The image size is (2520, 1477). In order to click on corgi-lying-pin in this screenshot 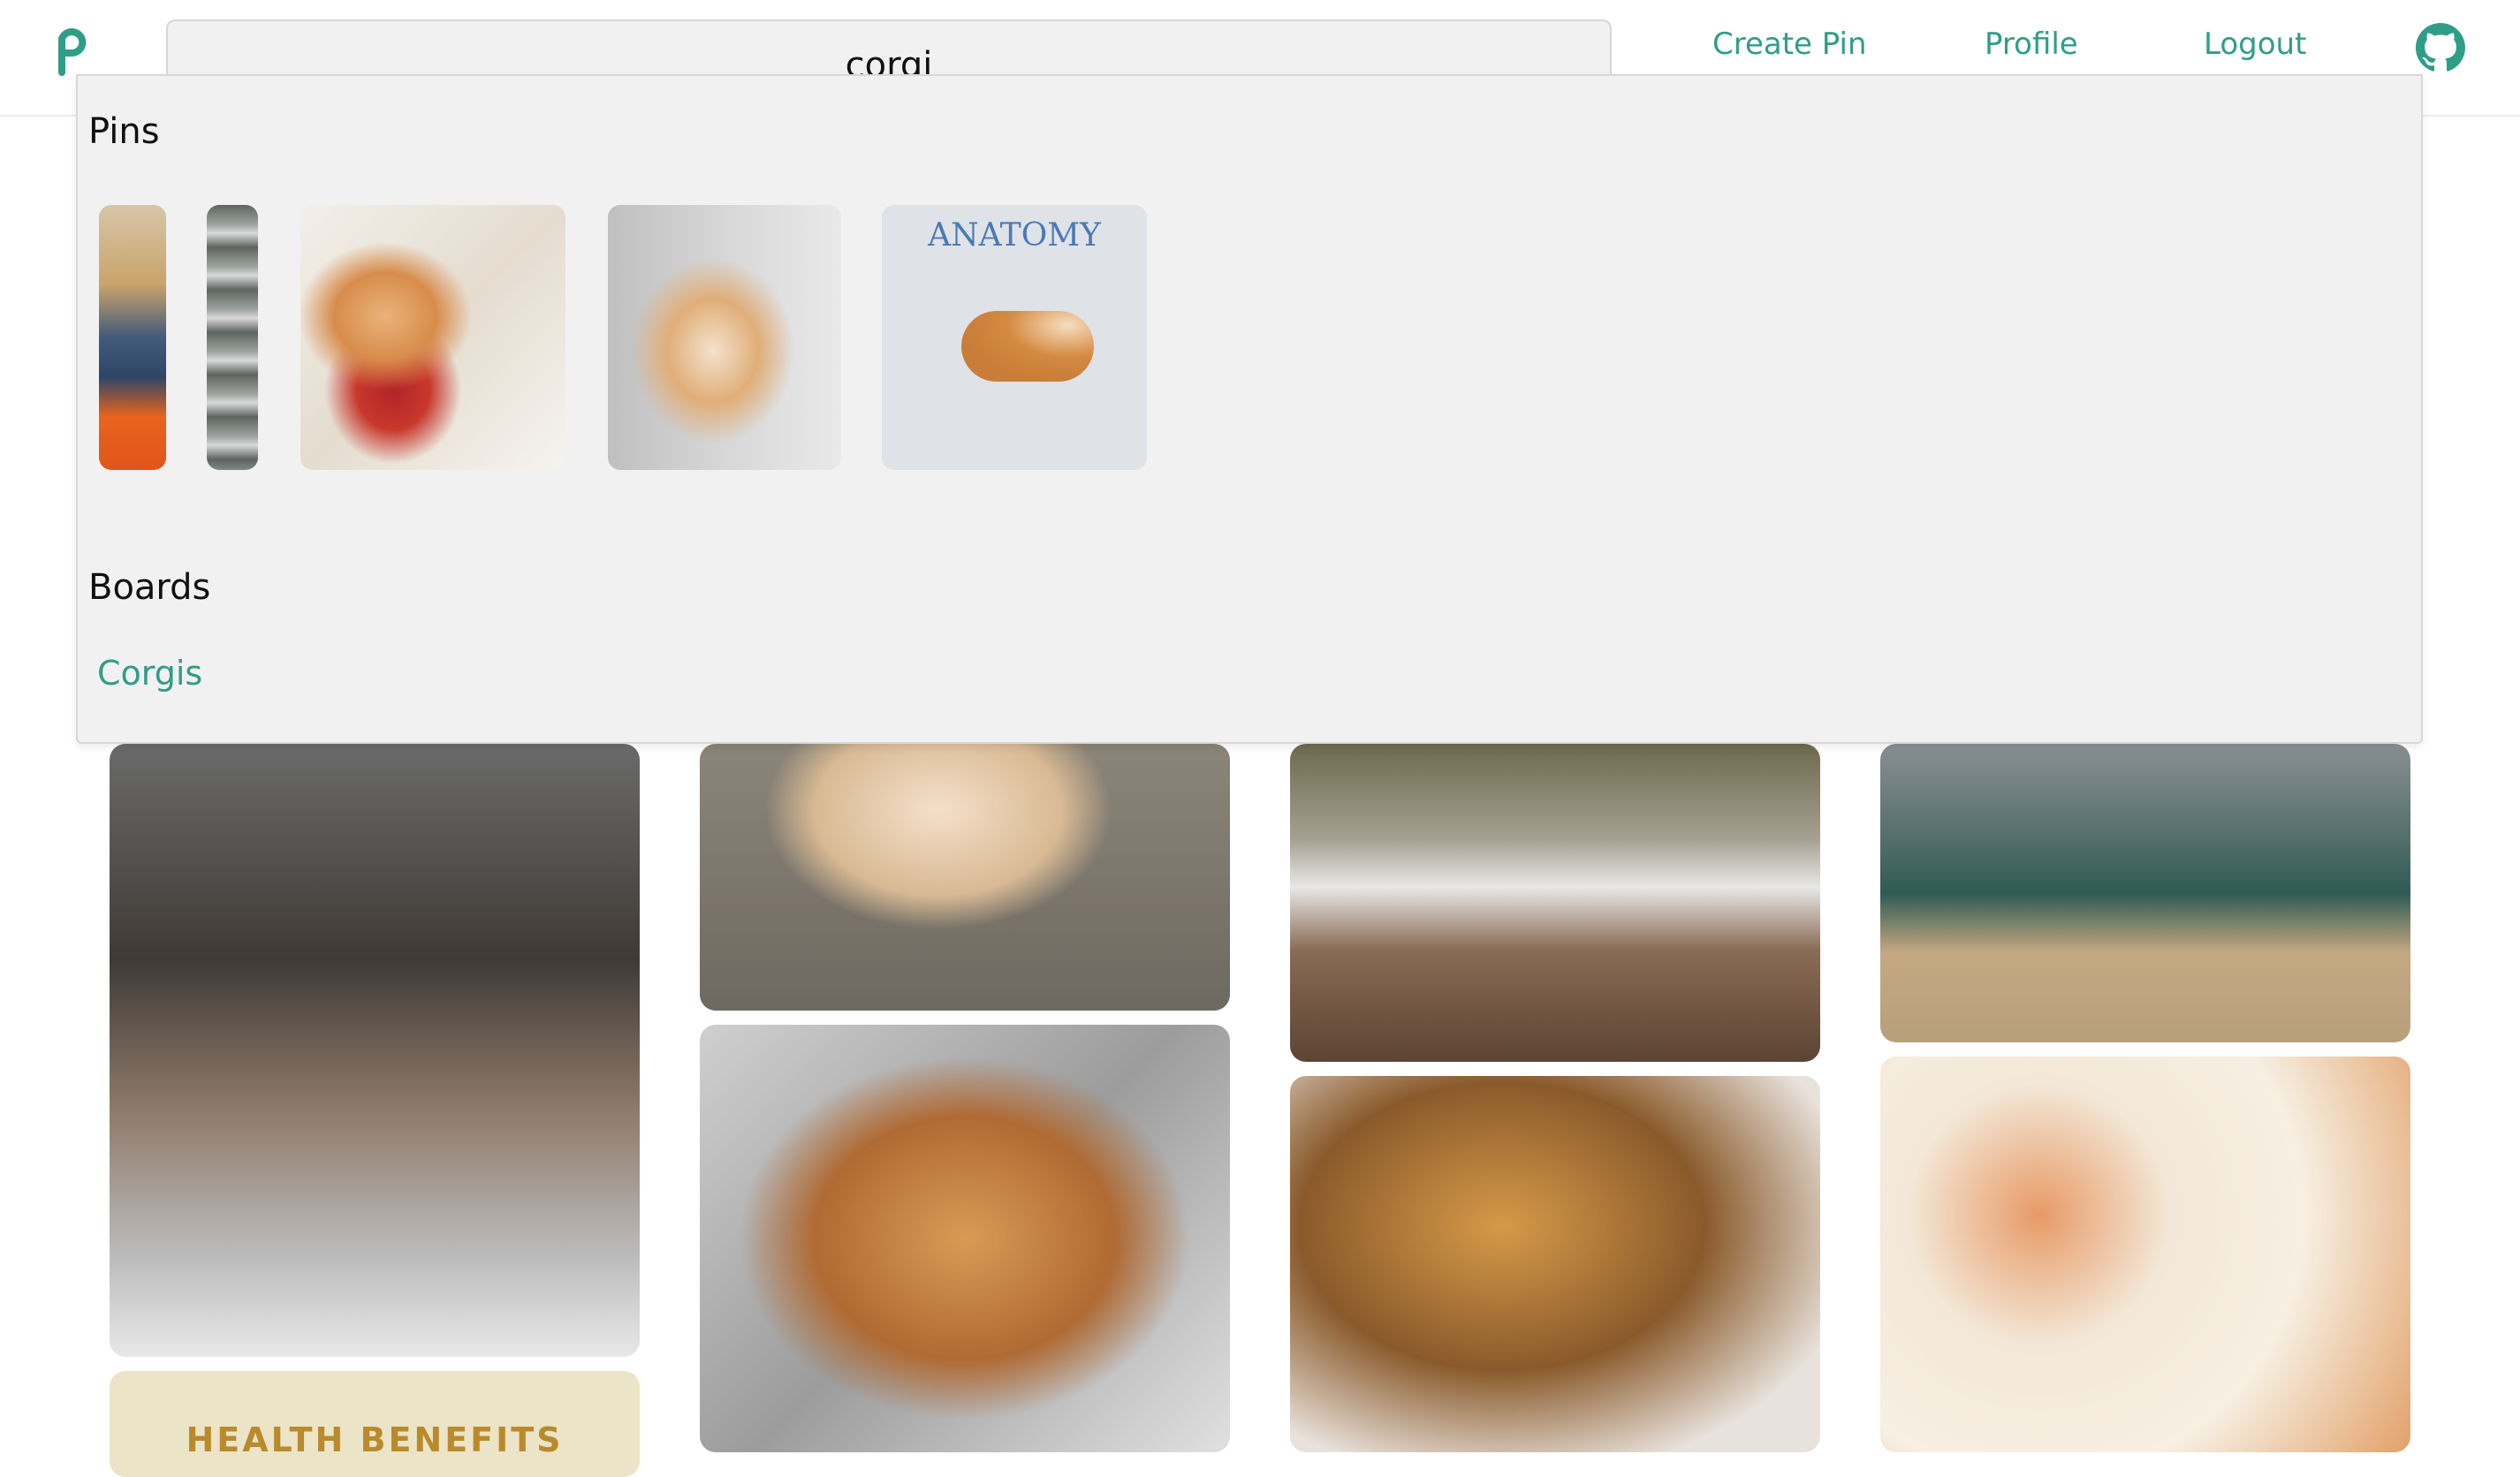, I will do `click(724, 337)`.